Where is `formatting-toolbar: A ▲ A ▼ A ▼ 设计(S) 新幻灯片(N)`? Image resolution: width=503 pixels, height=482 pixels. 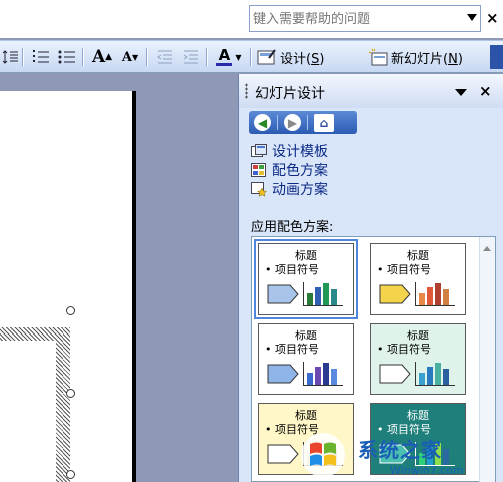
formatting-toolbar: A ▲ A ▼ A ▼ 设计(S) 新幻灯片(N) is located at coordinates (251, 56).